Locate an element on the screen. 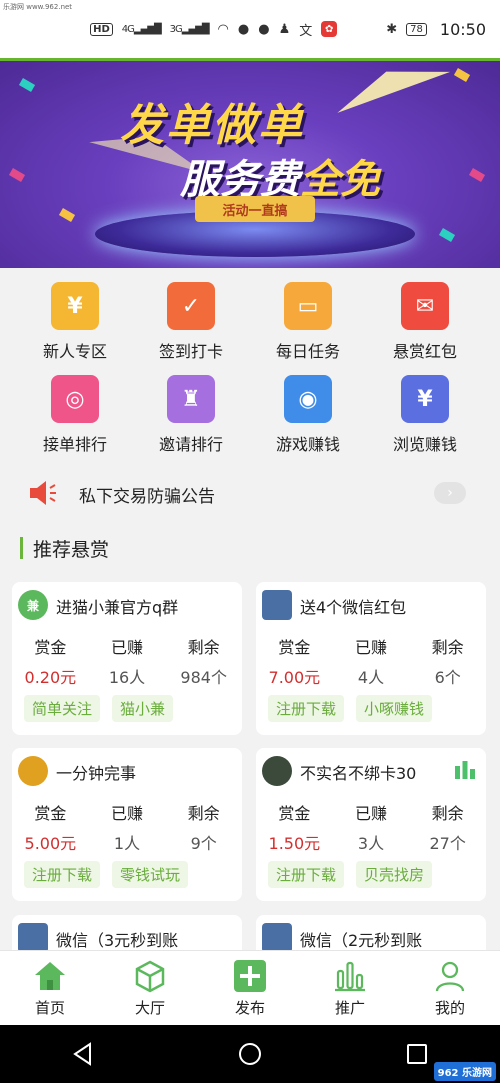  tab-publish: 发布 is located at coordinates (250, 988).